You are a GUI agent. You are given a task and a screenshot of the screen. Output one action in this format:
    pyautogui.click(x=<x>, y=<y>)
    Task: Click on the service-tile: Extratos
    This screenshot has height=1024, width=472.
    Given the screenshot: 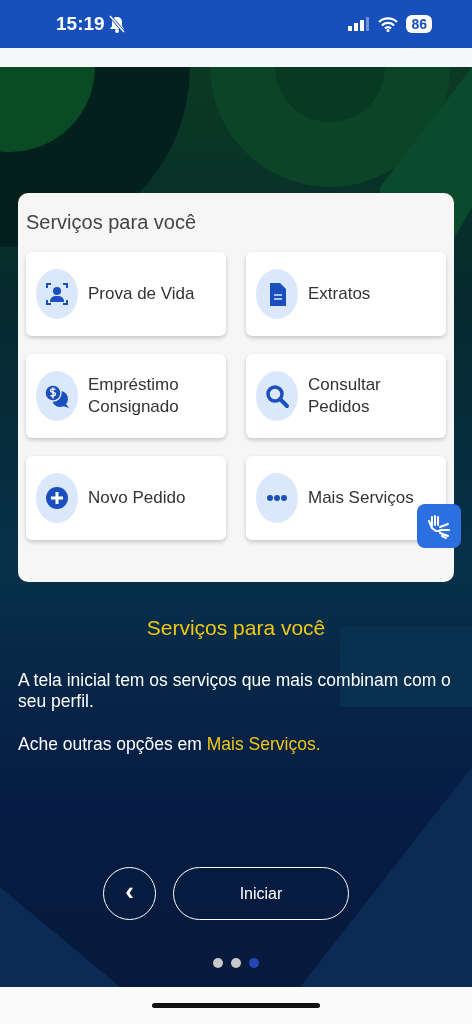 What is the action you would take?
    pyautogui.click(x=346, y=294)
    